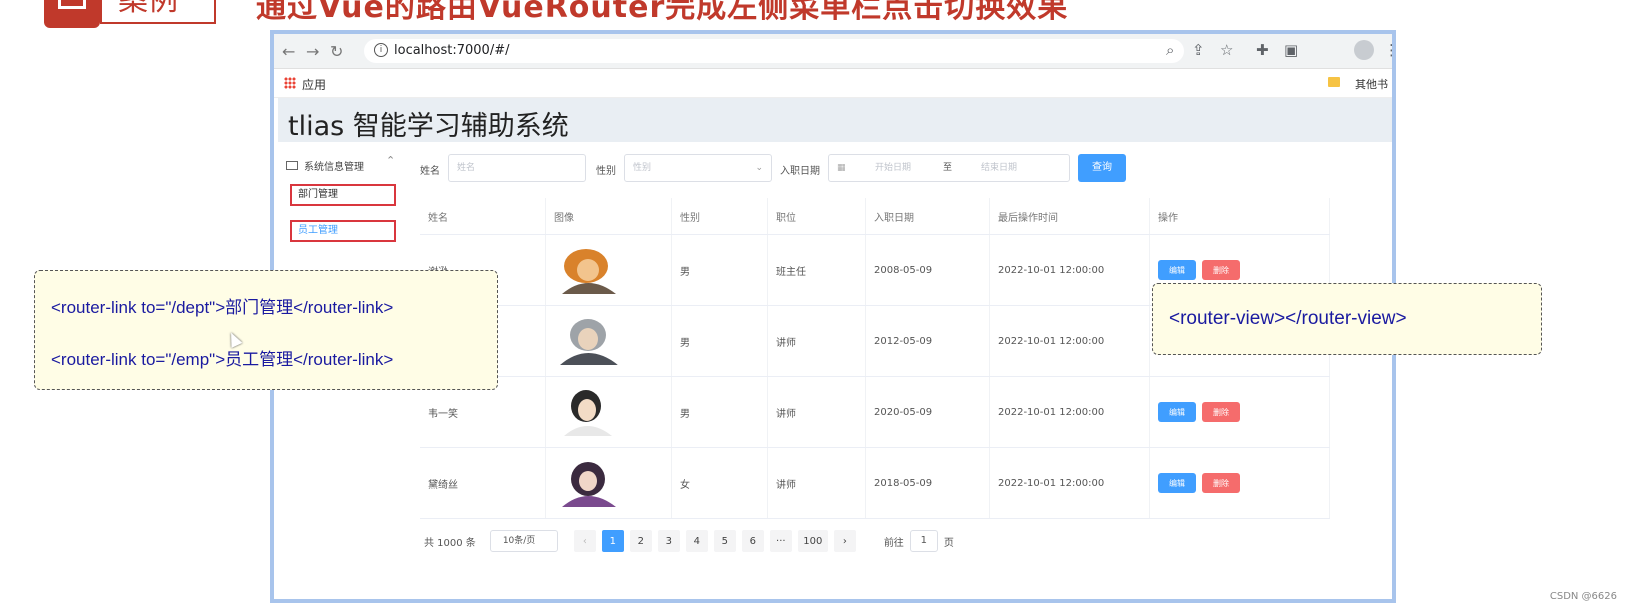 Image resolution: width=1629 pixels, height=606 pixels. Describe the element at coordinates (928, 483) in the screenshot. I see `cell-entry-date: 2018-05-09` at that location.